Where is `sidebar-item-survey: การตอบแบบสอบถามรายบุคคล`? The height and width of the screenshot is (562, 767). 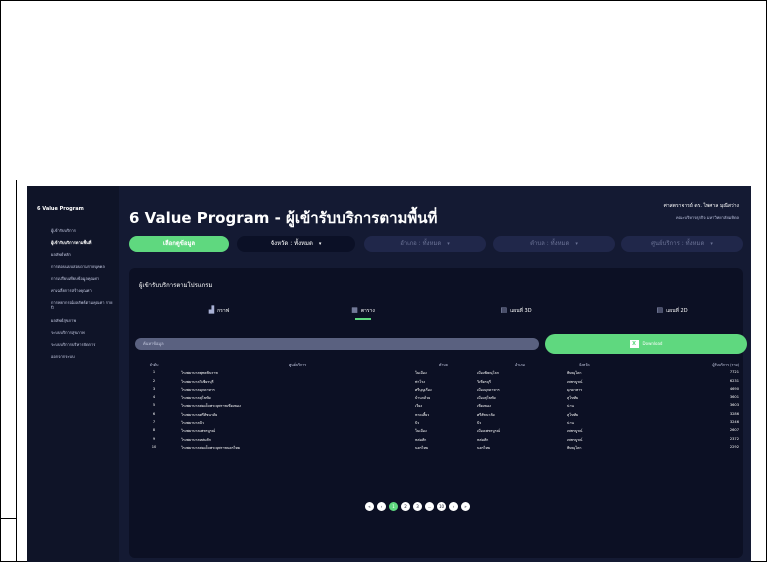
sidebar-item-survey: การตอบแบบสอบถามรายบุคคล is located at coordinates (82, 266).